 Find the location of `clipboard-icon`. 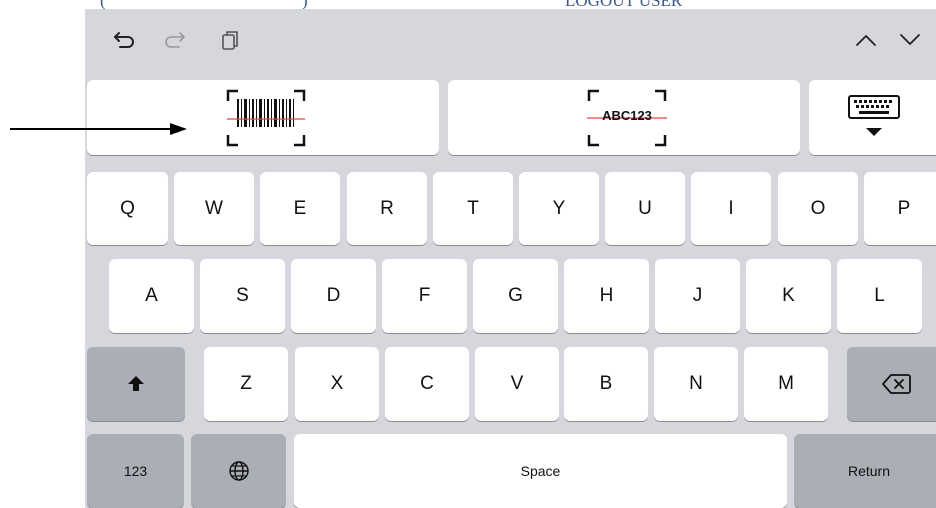

clipboard-icon is located at coordinates (230, 40).